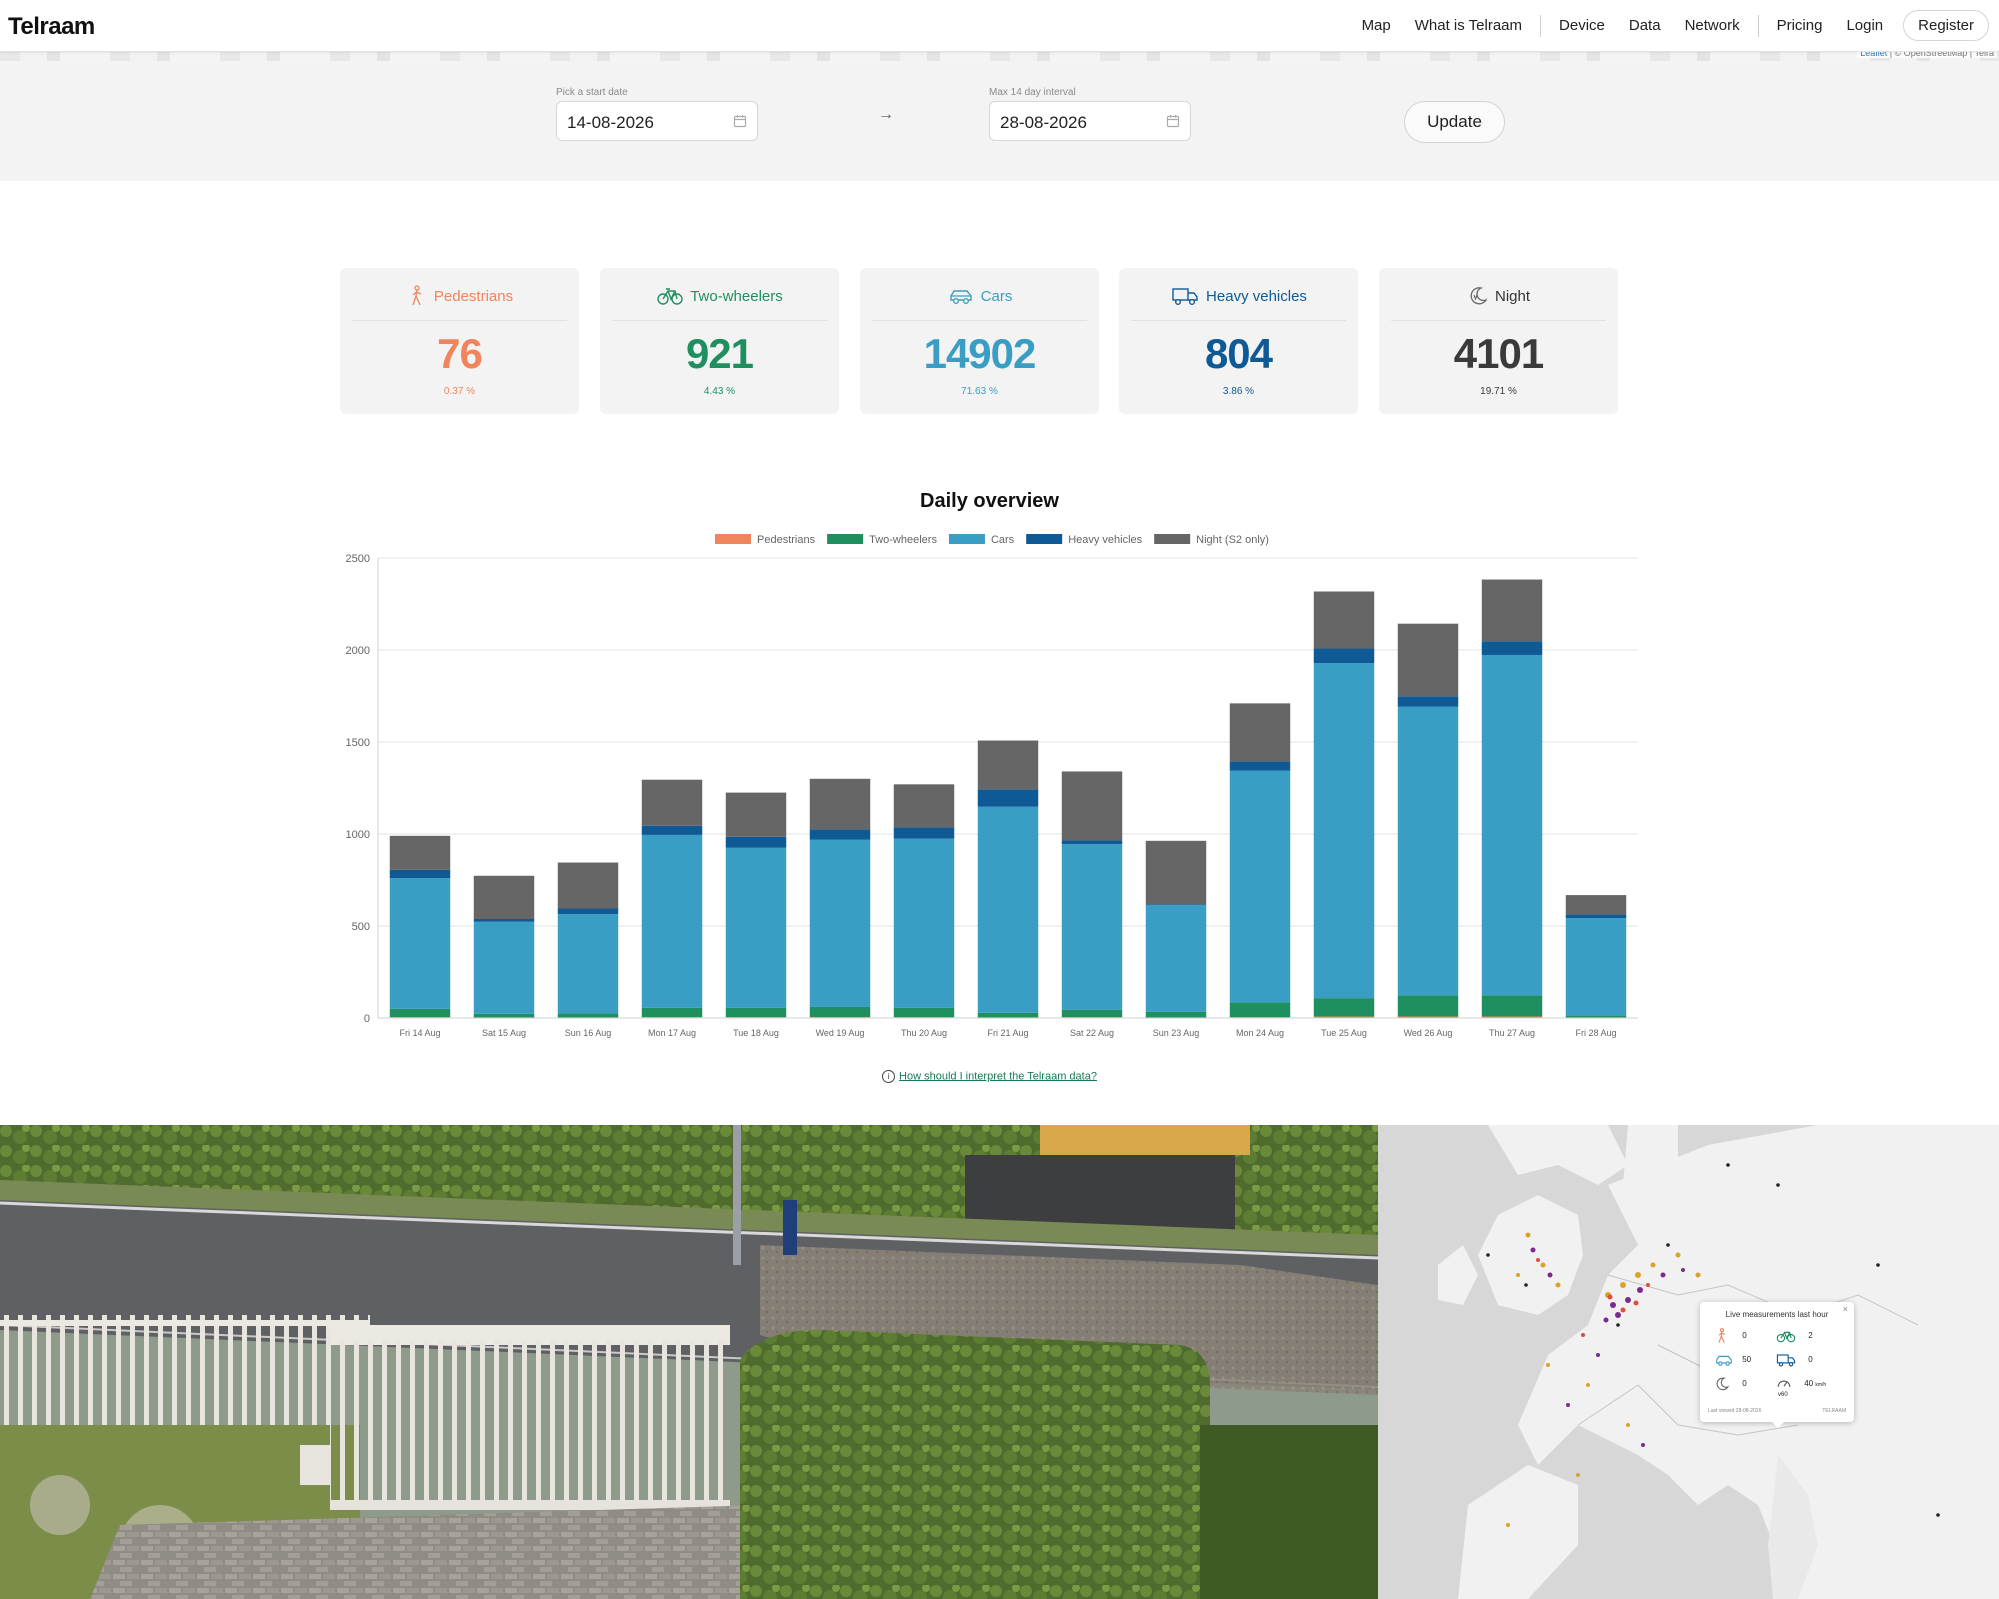  What do you see at coordinates (1800, 25) in the screenshot?
I see `nav-pricing: Pricing` at bounding box center [1800, 25].